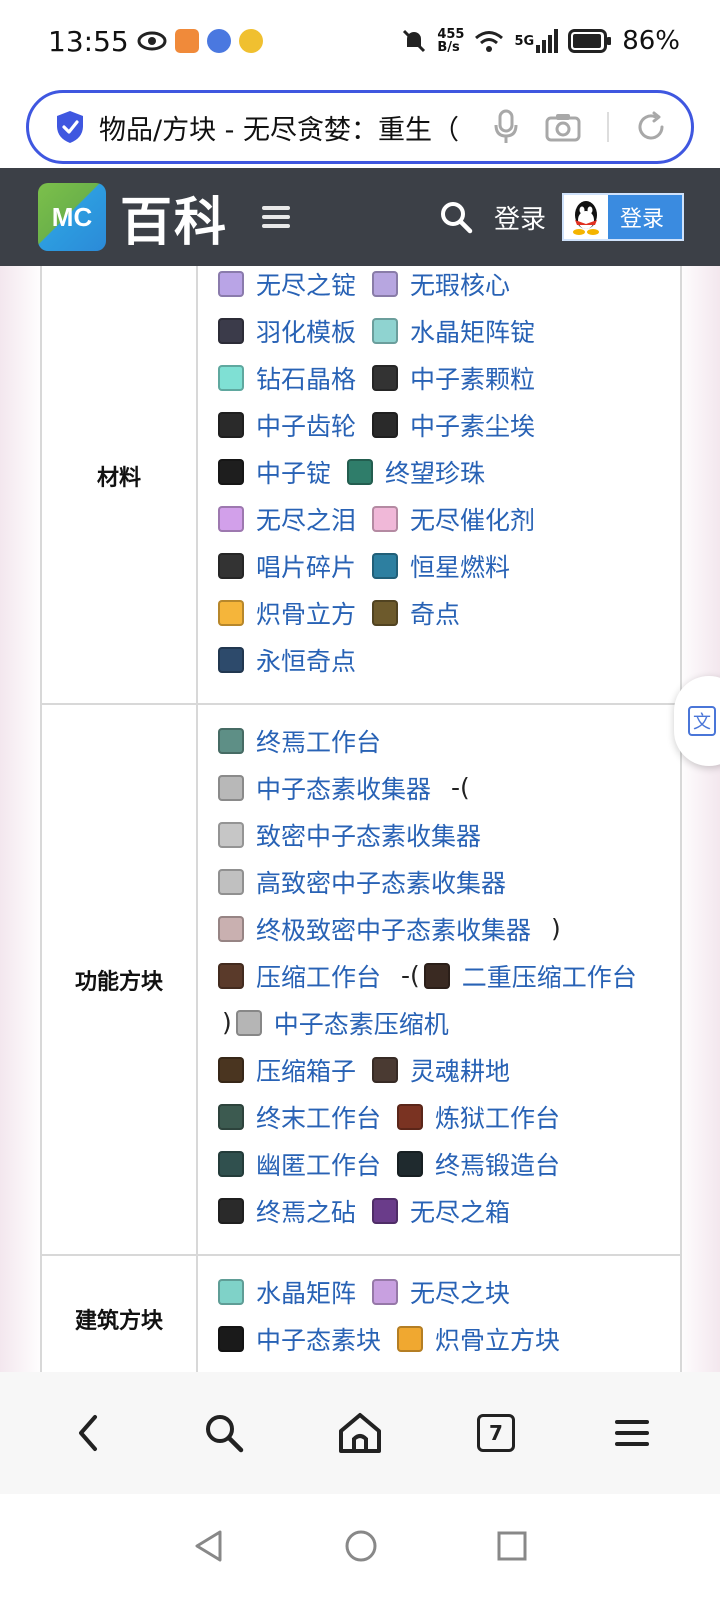 Image resolution: width=720 pixels, height=1598 pixels. What do you see at coordinates (360, 217) in the screenshot?
I see `site-header: MC 百科 登录 登录` at bounding box center [360, 217].